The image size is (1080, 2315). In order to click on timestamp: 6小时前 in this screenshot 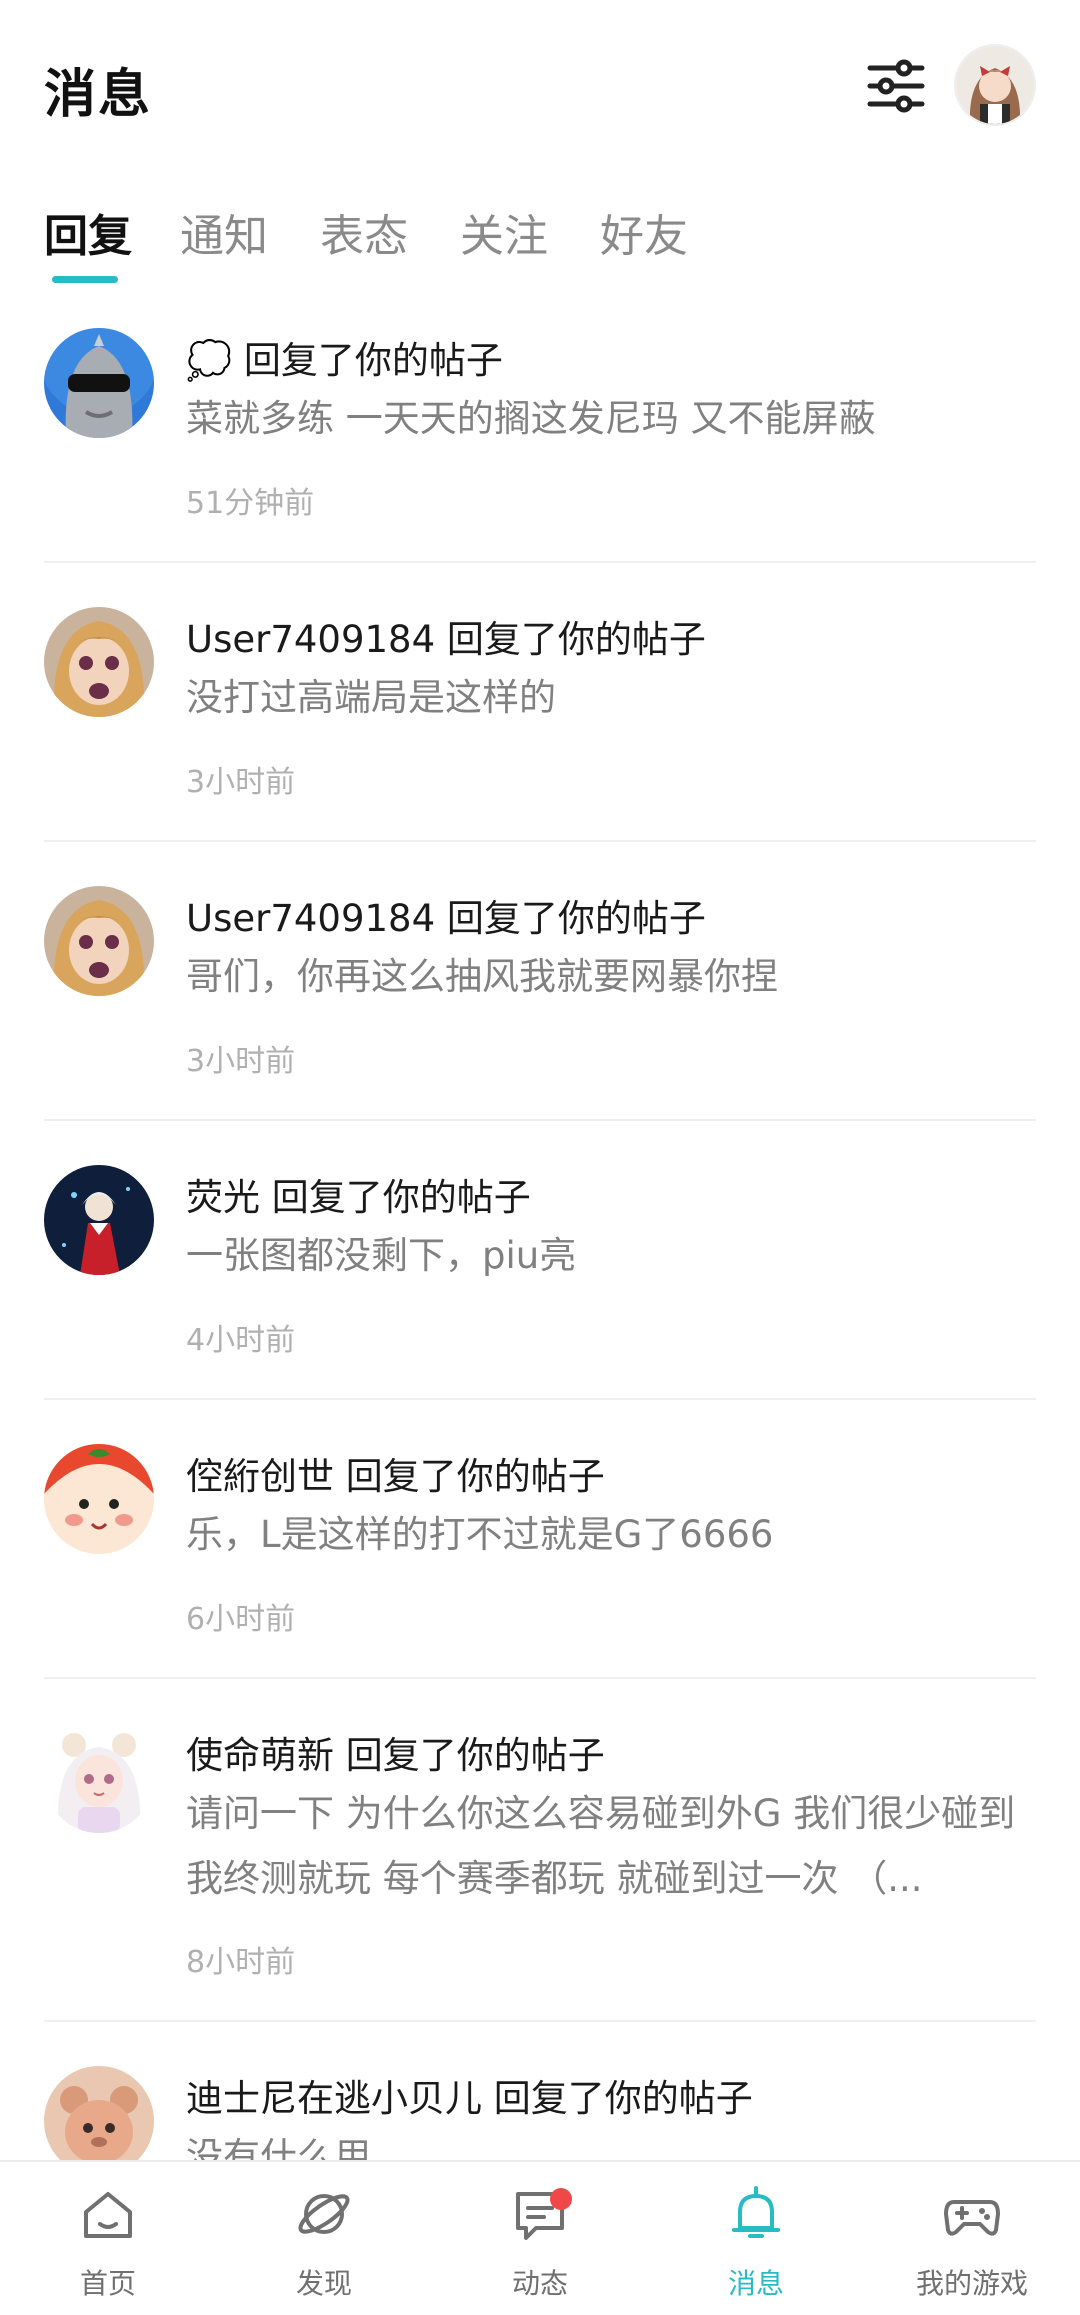, I will do `click(241, 1619)`.